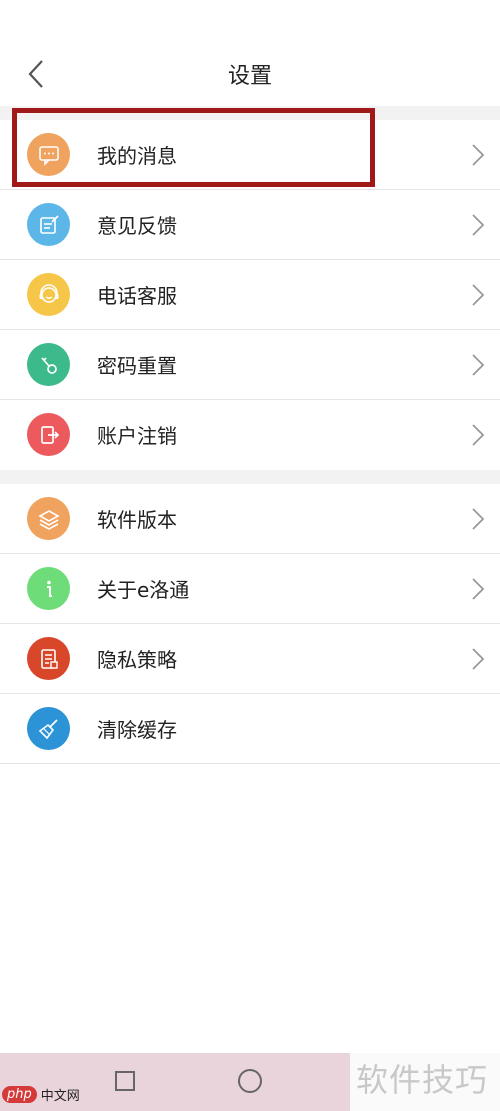  I want to click on document-icon, so click(48, 658).